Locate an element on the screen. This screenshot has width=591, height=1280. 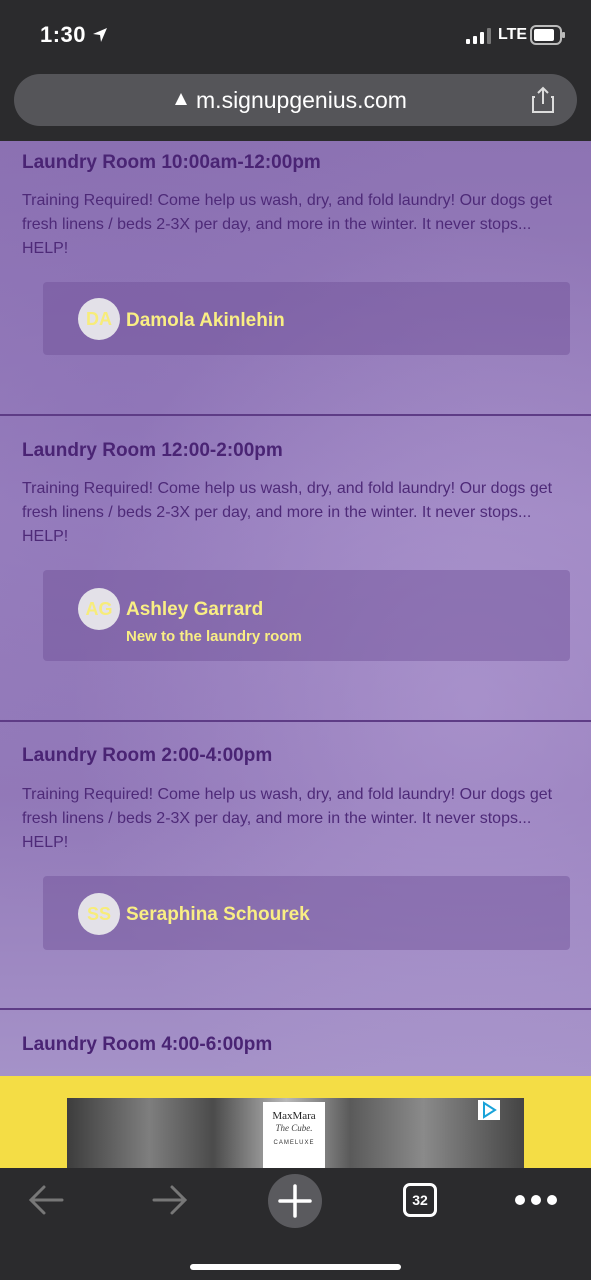
battery-icon is located at coordinates (547, 35).